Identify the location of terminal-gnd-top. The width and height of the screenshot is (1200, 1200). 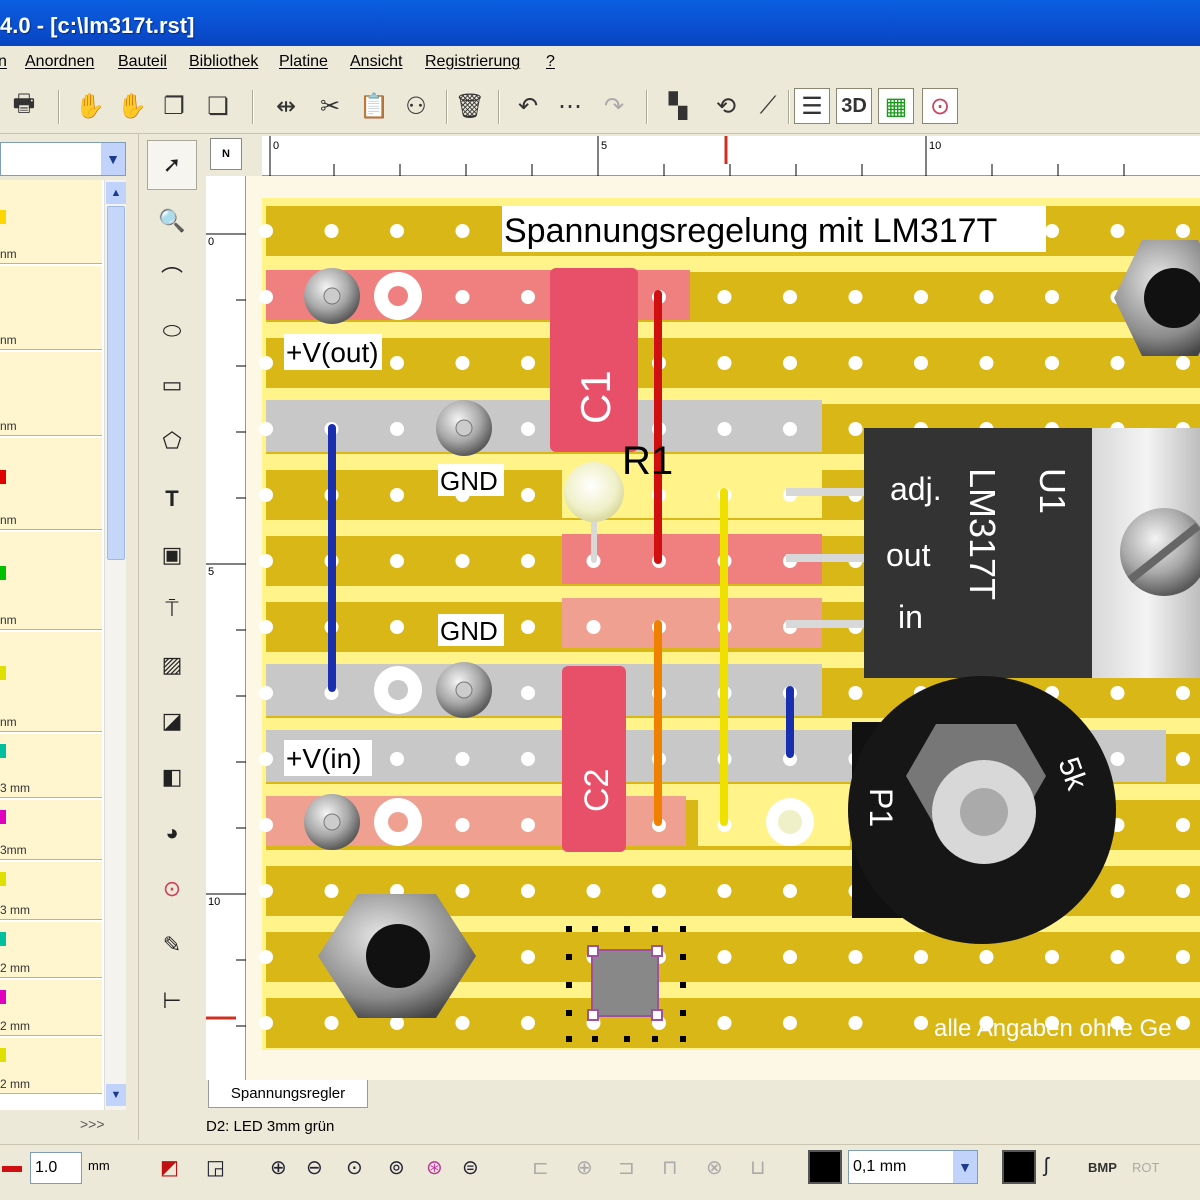
(464, 428).